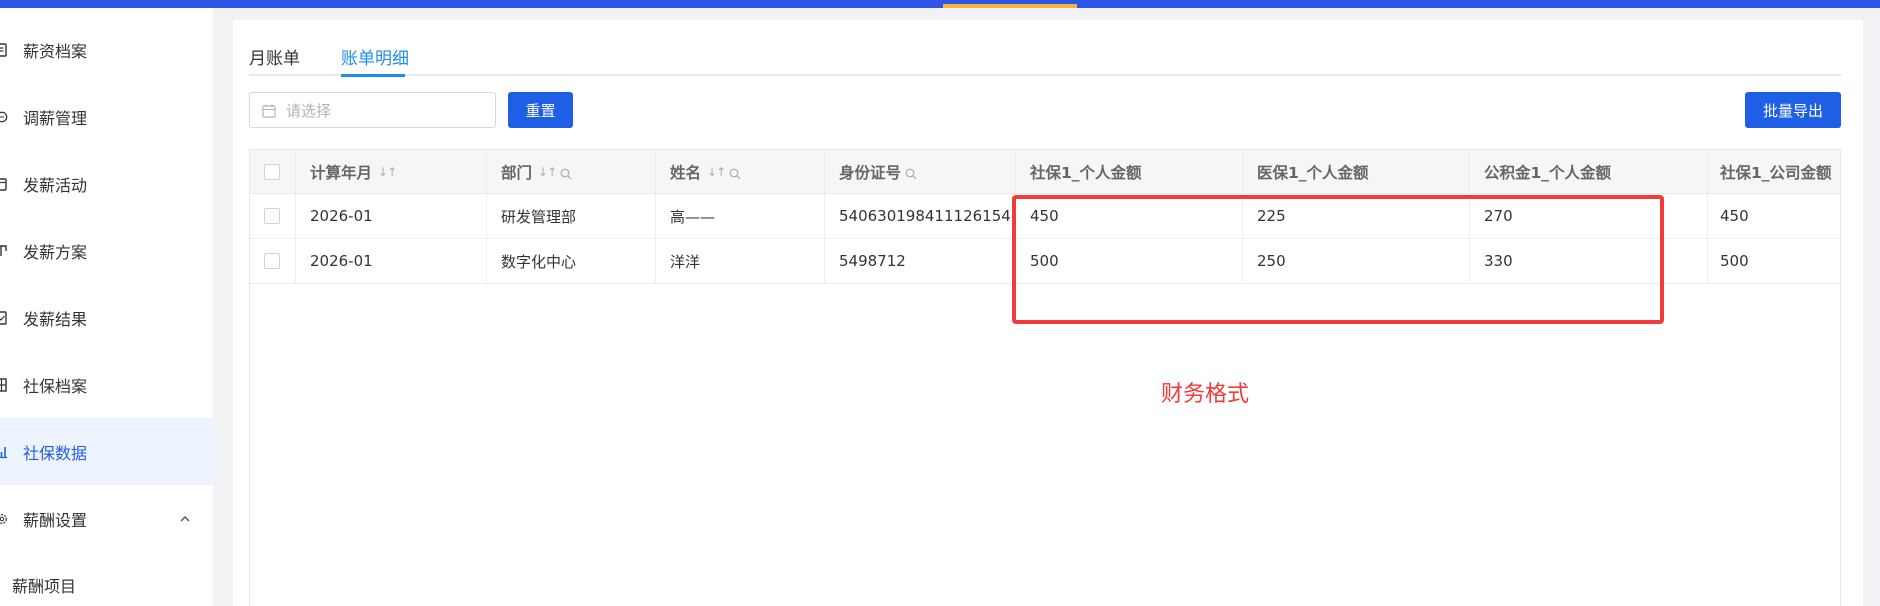 The height and width of the screenshot is (606, 1880). Describe the element at coordinates (106, 250) in the screenshot. I see `sidebar-item-pay-plan: 发薪方案` at that location.